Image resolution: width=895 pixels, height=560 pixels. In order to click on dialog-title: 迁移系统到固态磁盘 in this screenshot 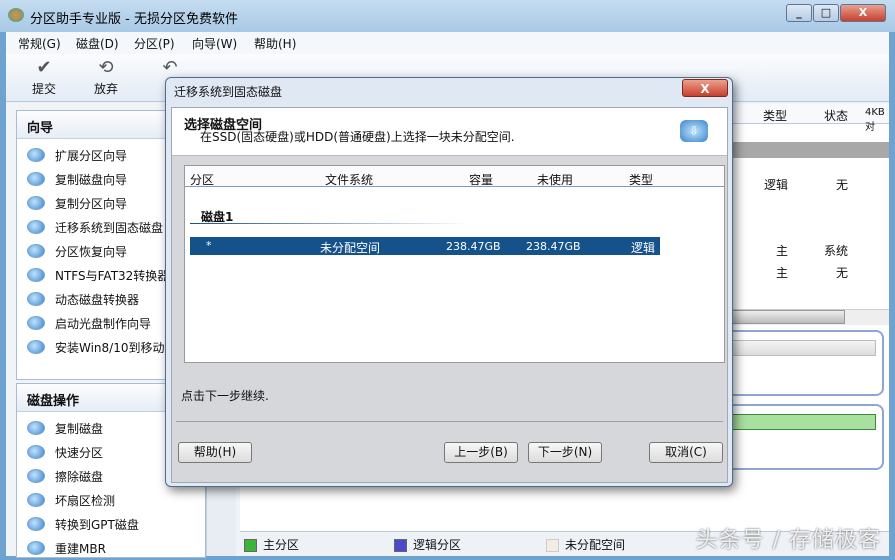, I will do `click(228, 92)`.